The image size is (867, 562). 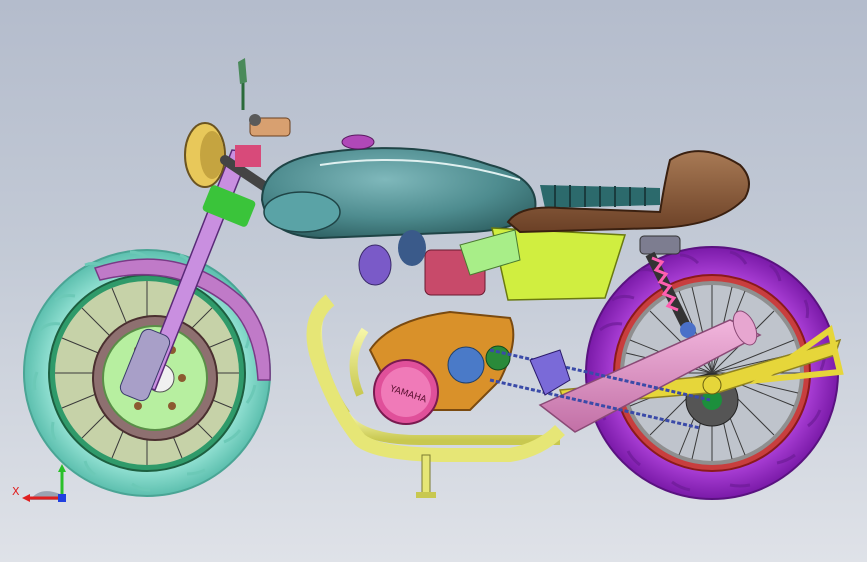 What do you see at coordinates (62, 498) in the screenshot?
I see `z-axis-marker` at bounding box center [62, 498].